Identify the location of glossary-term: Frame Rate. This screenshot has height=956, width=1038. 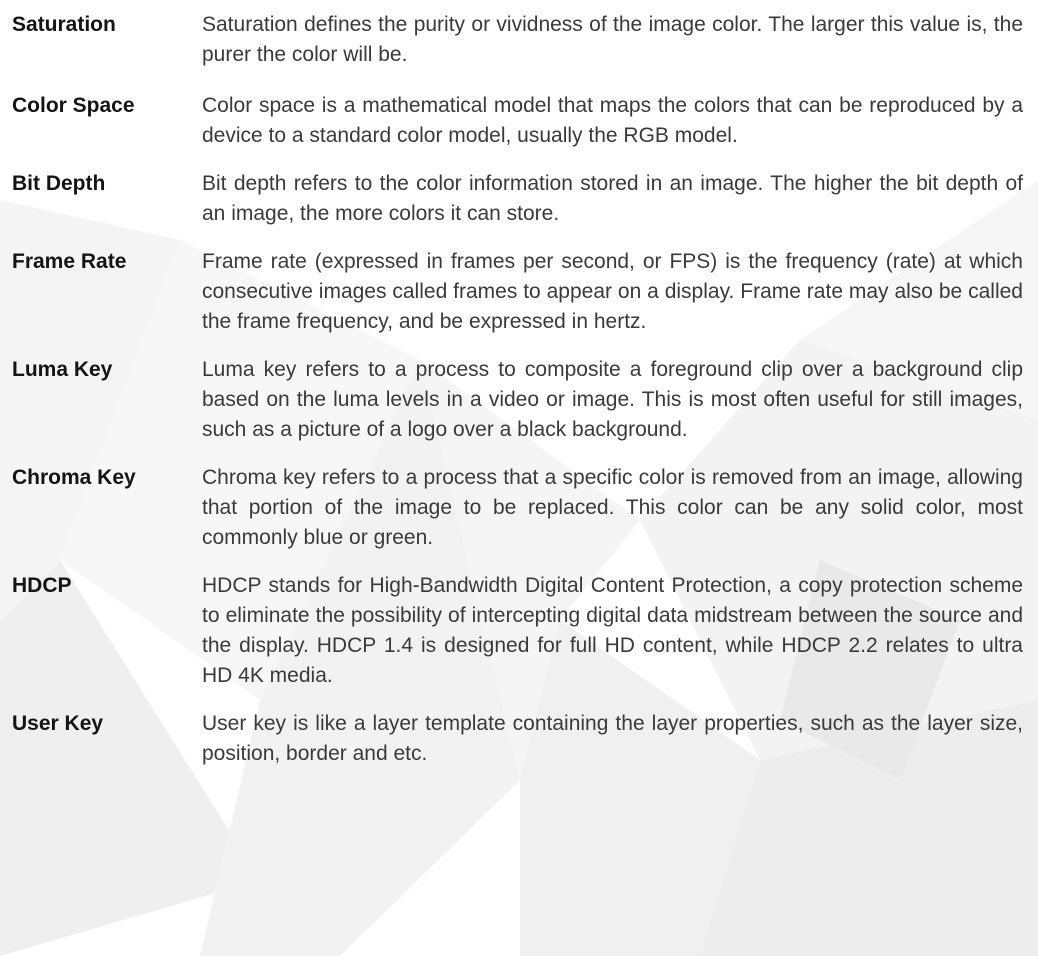
(69, 261).